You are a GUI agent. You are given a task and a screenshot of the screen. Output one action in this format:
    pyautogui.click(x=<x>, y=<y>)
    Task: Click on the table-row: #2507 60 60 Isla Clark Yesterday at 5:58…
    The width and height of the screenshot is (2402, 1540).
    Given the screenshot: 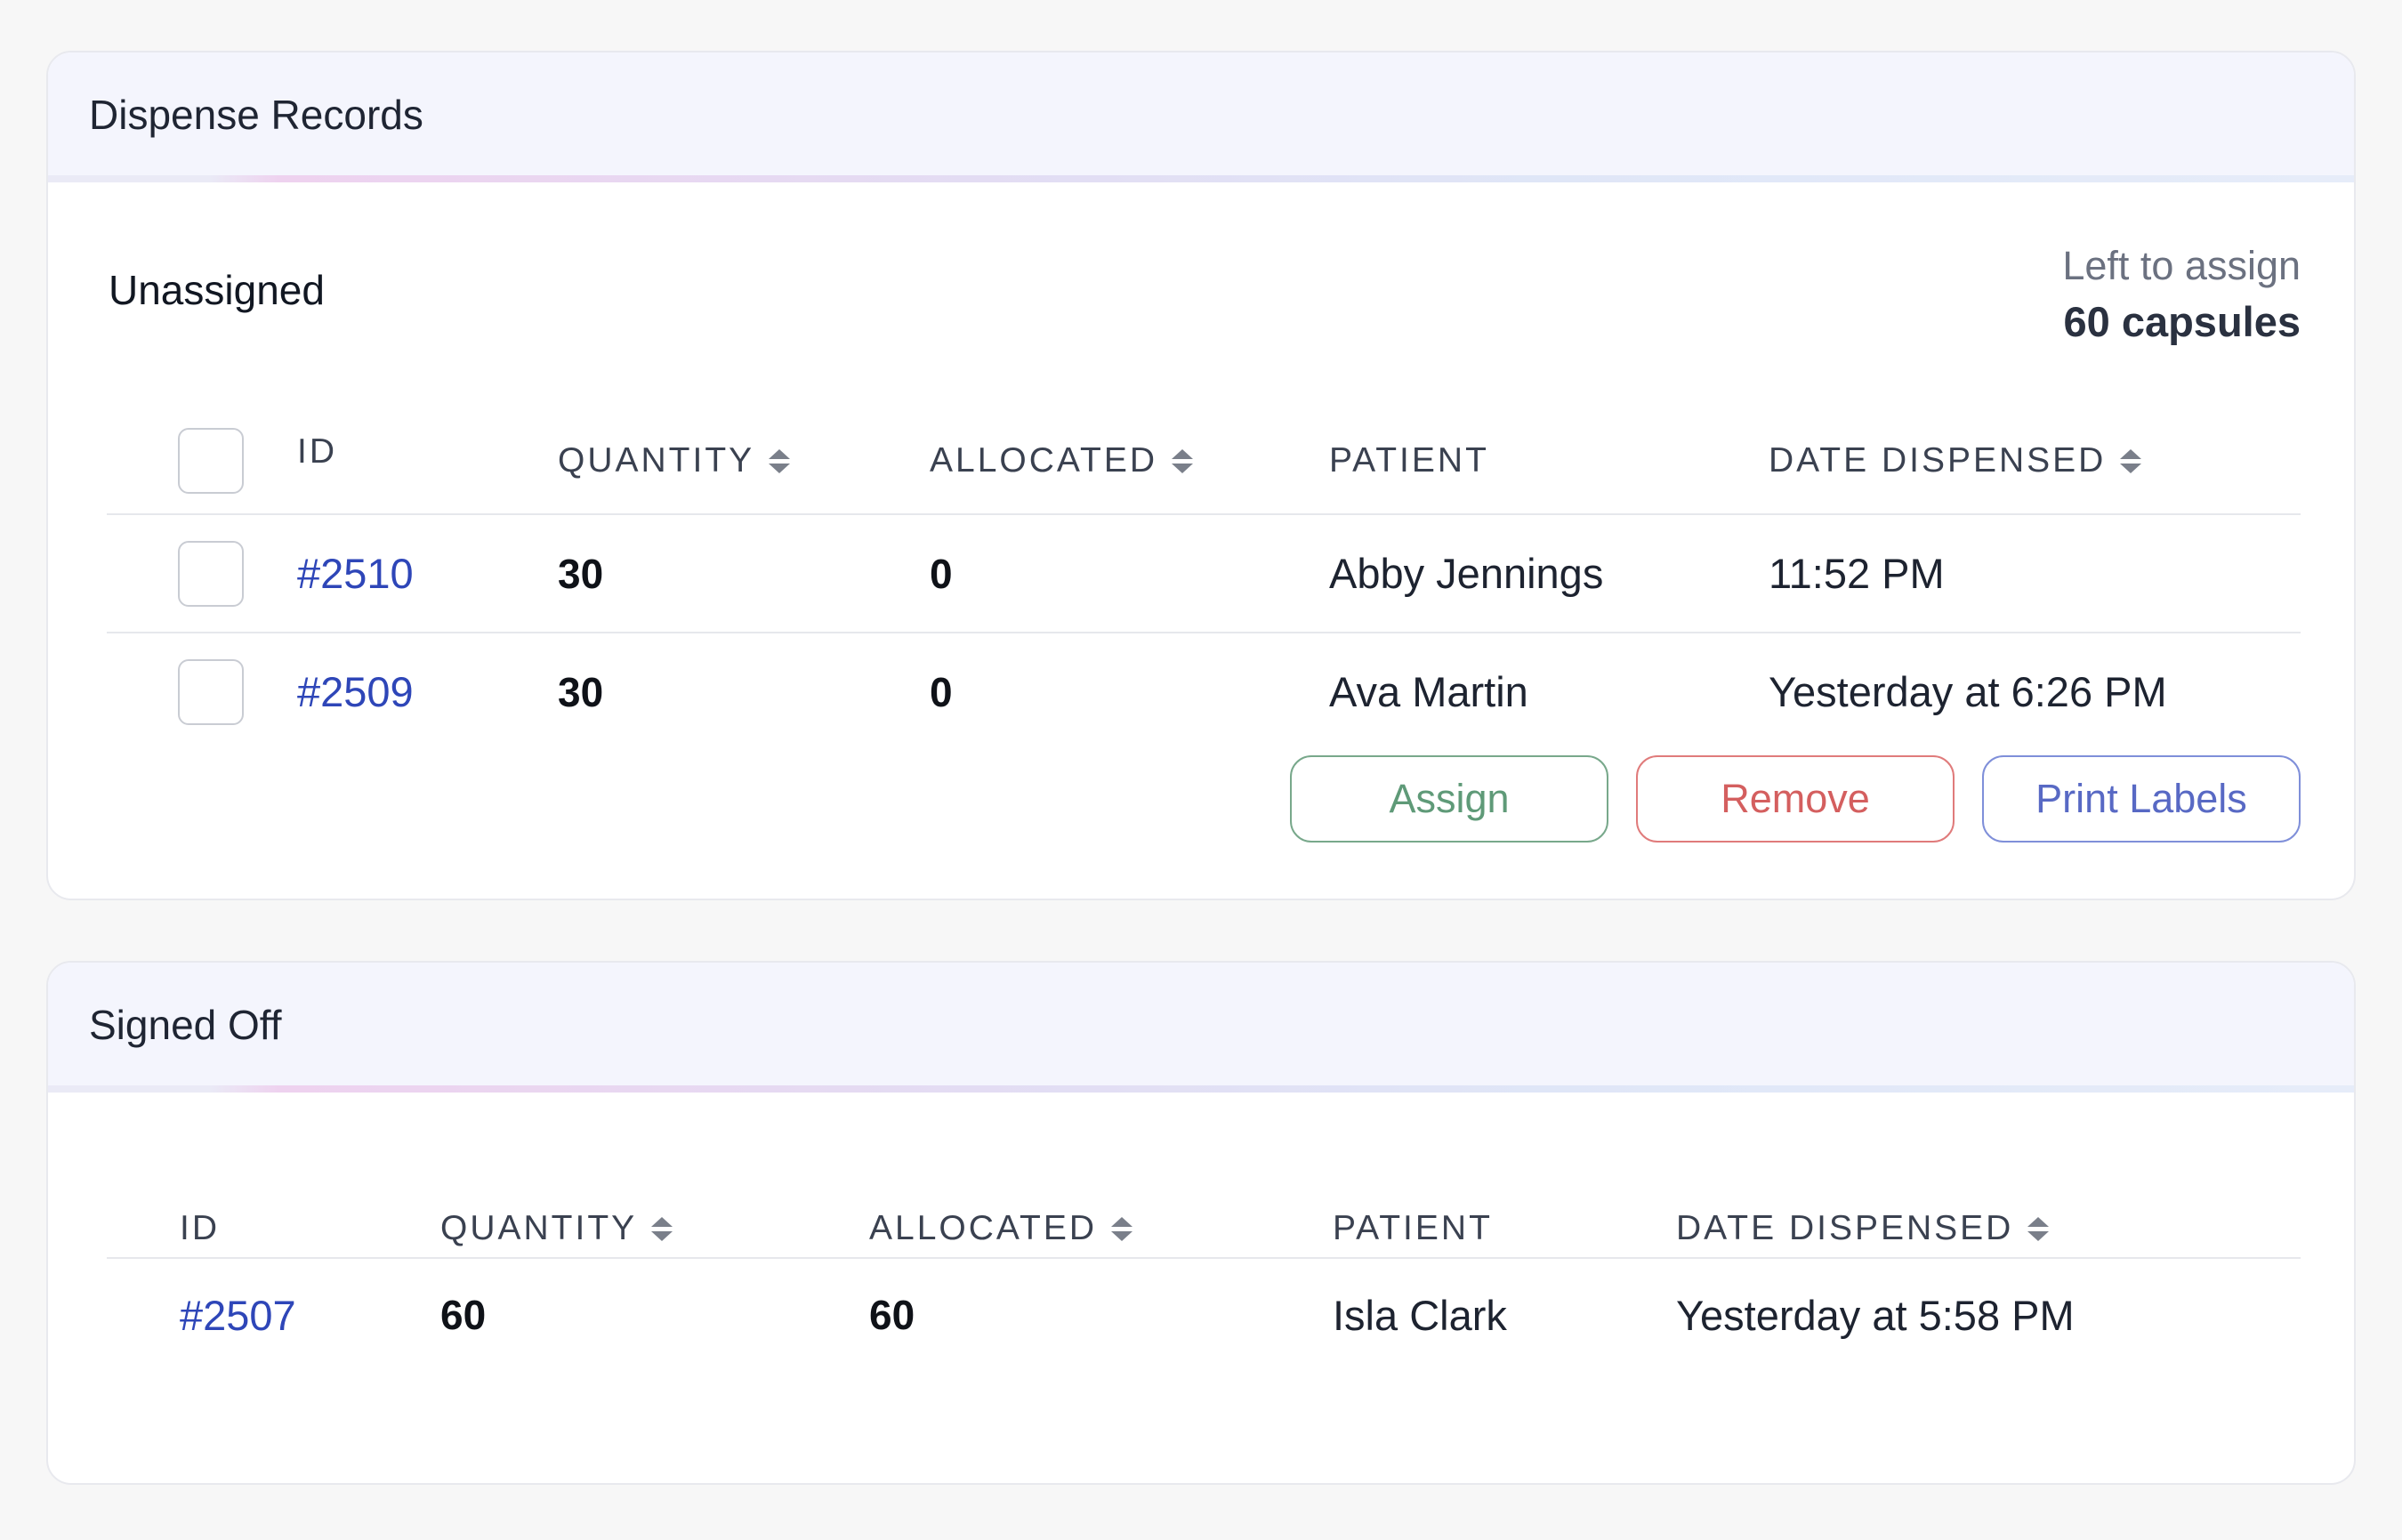 What is the action you would take?
    pyautogui.click(x=1204, y=1314)
    